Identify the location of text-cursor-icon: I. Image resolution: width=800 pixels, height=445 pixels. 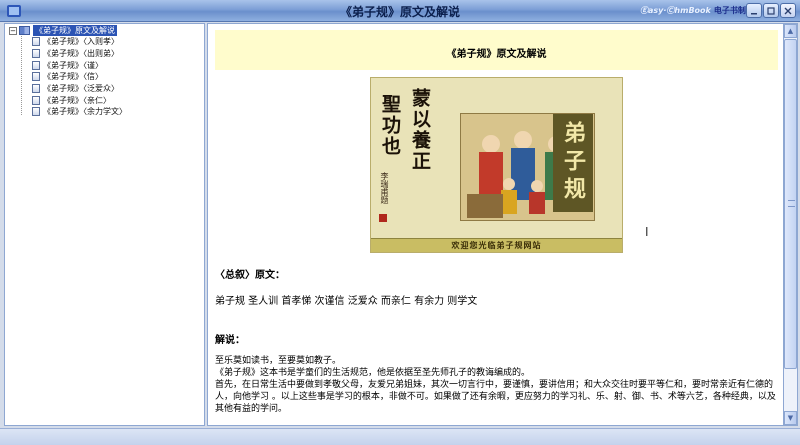
(647, 232).